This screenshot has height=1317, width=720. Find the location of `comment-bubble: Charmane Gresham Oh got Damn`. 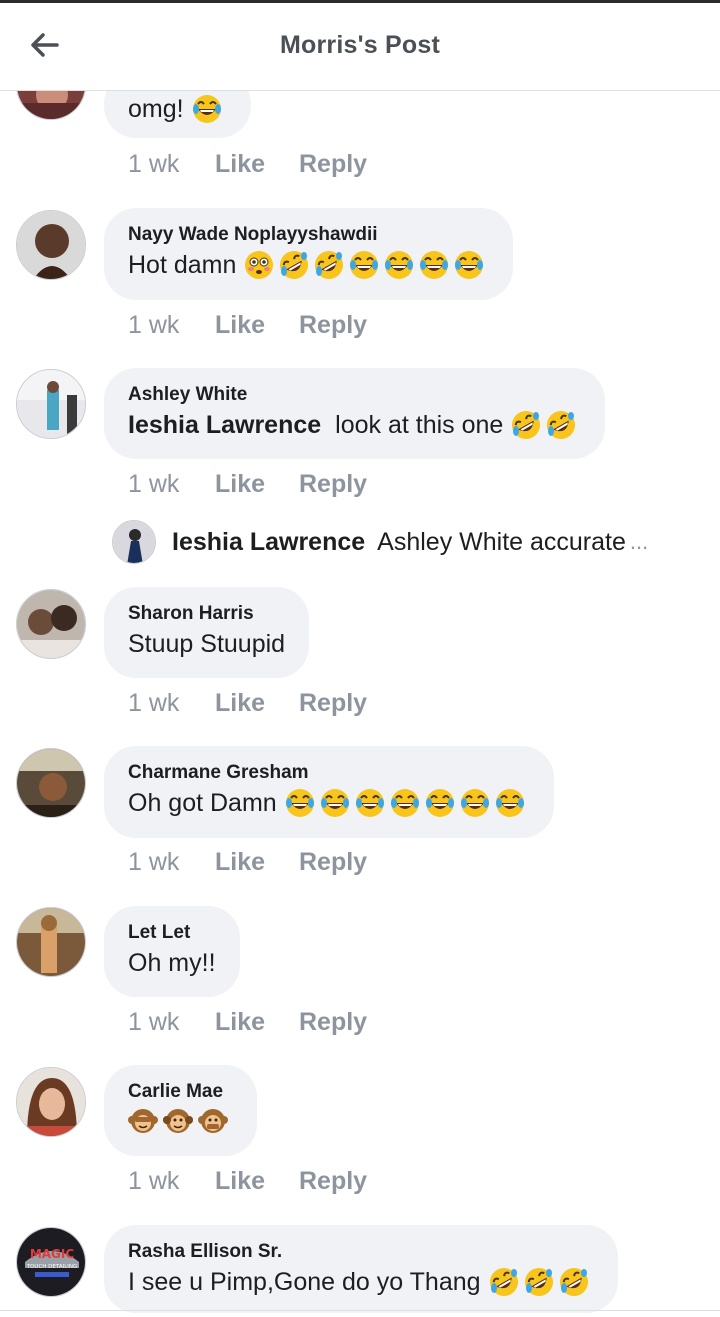

comment-bubble: Charmane Gresham Oh got Damn is located at coordinates (329, 792).